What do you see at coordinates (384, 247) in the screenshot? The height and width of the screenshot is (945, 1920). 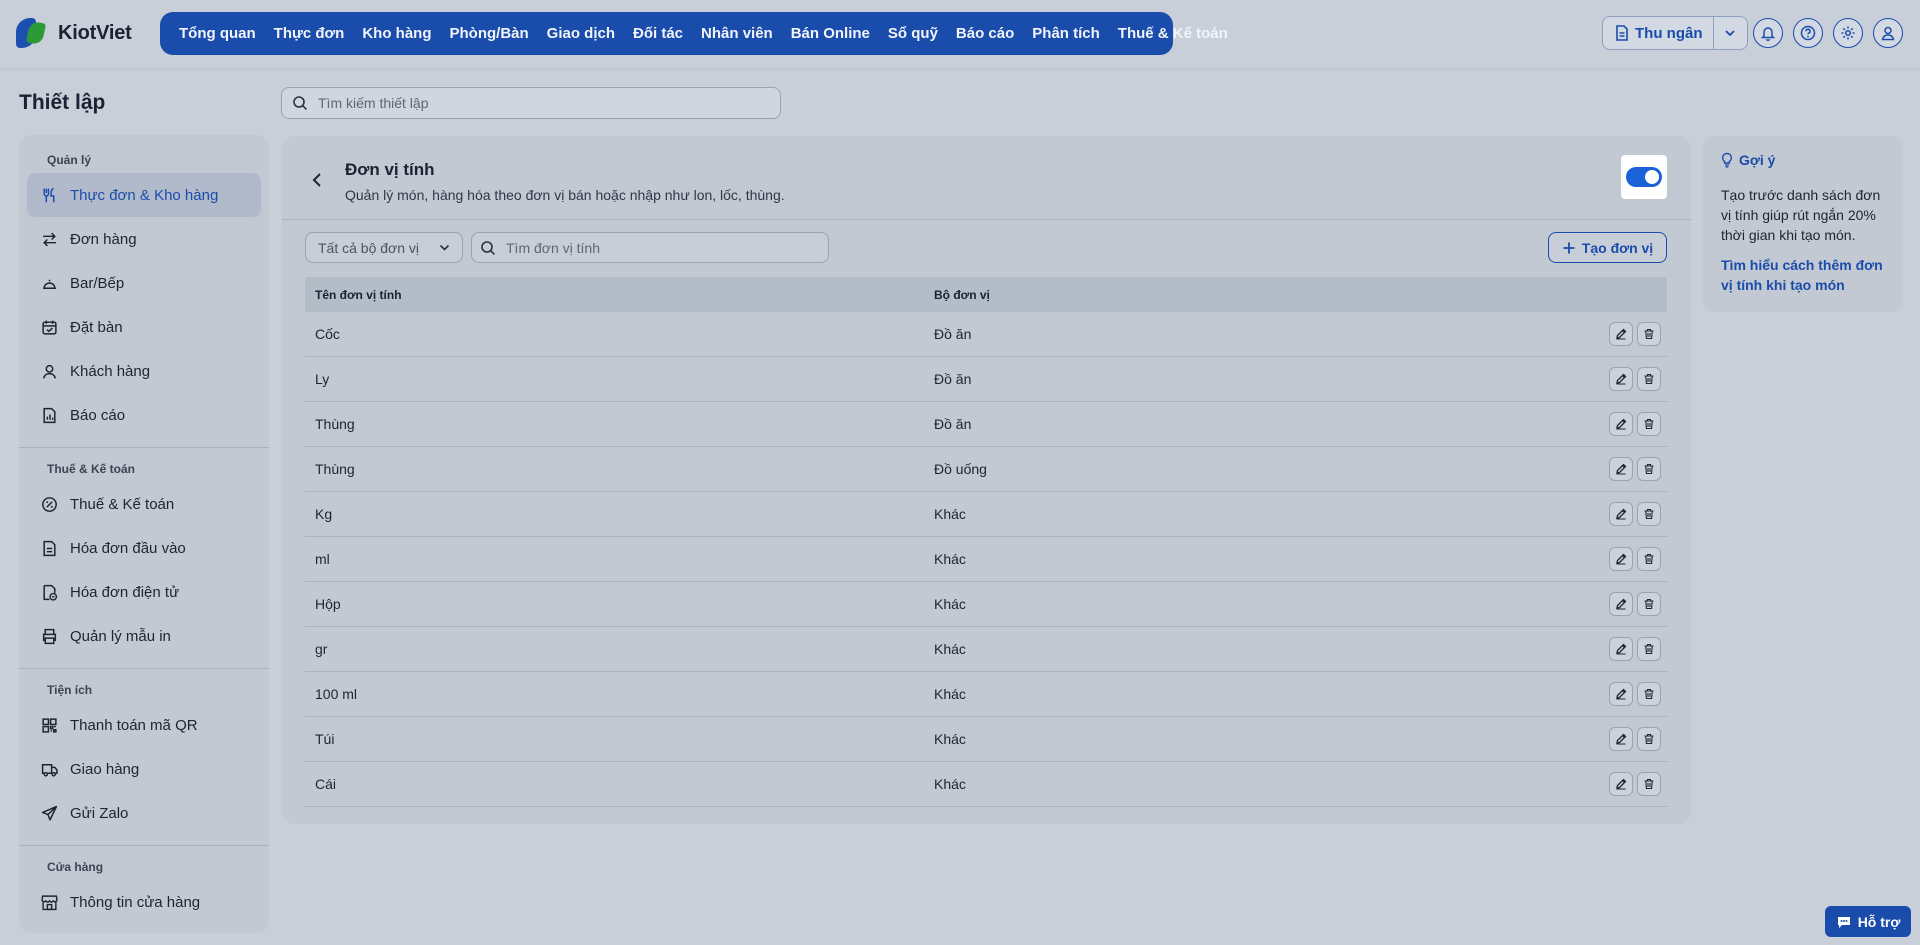 I see `unit-group-filter: Tất cả bộ đơn vị` at bounding box center [384, 247].